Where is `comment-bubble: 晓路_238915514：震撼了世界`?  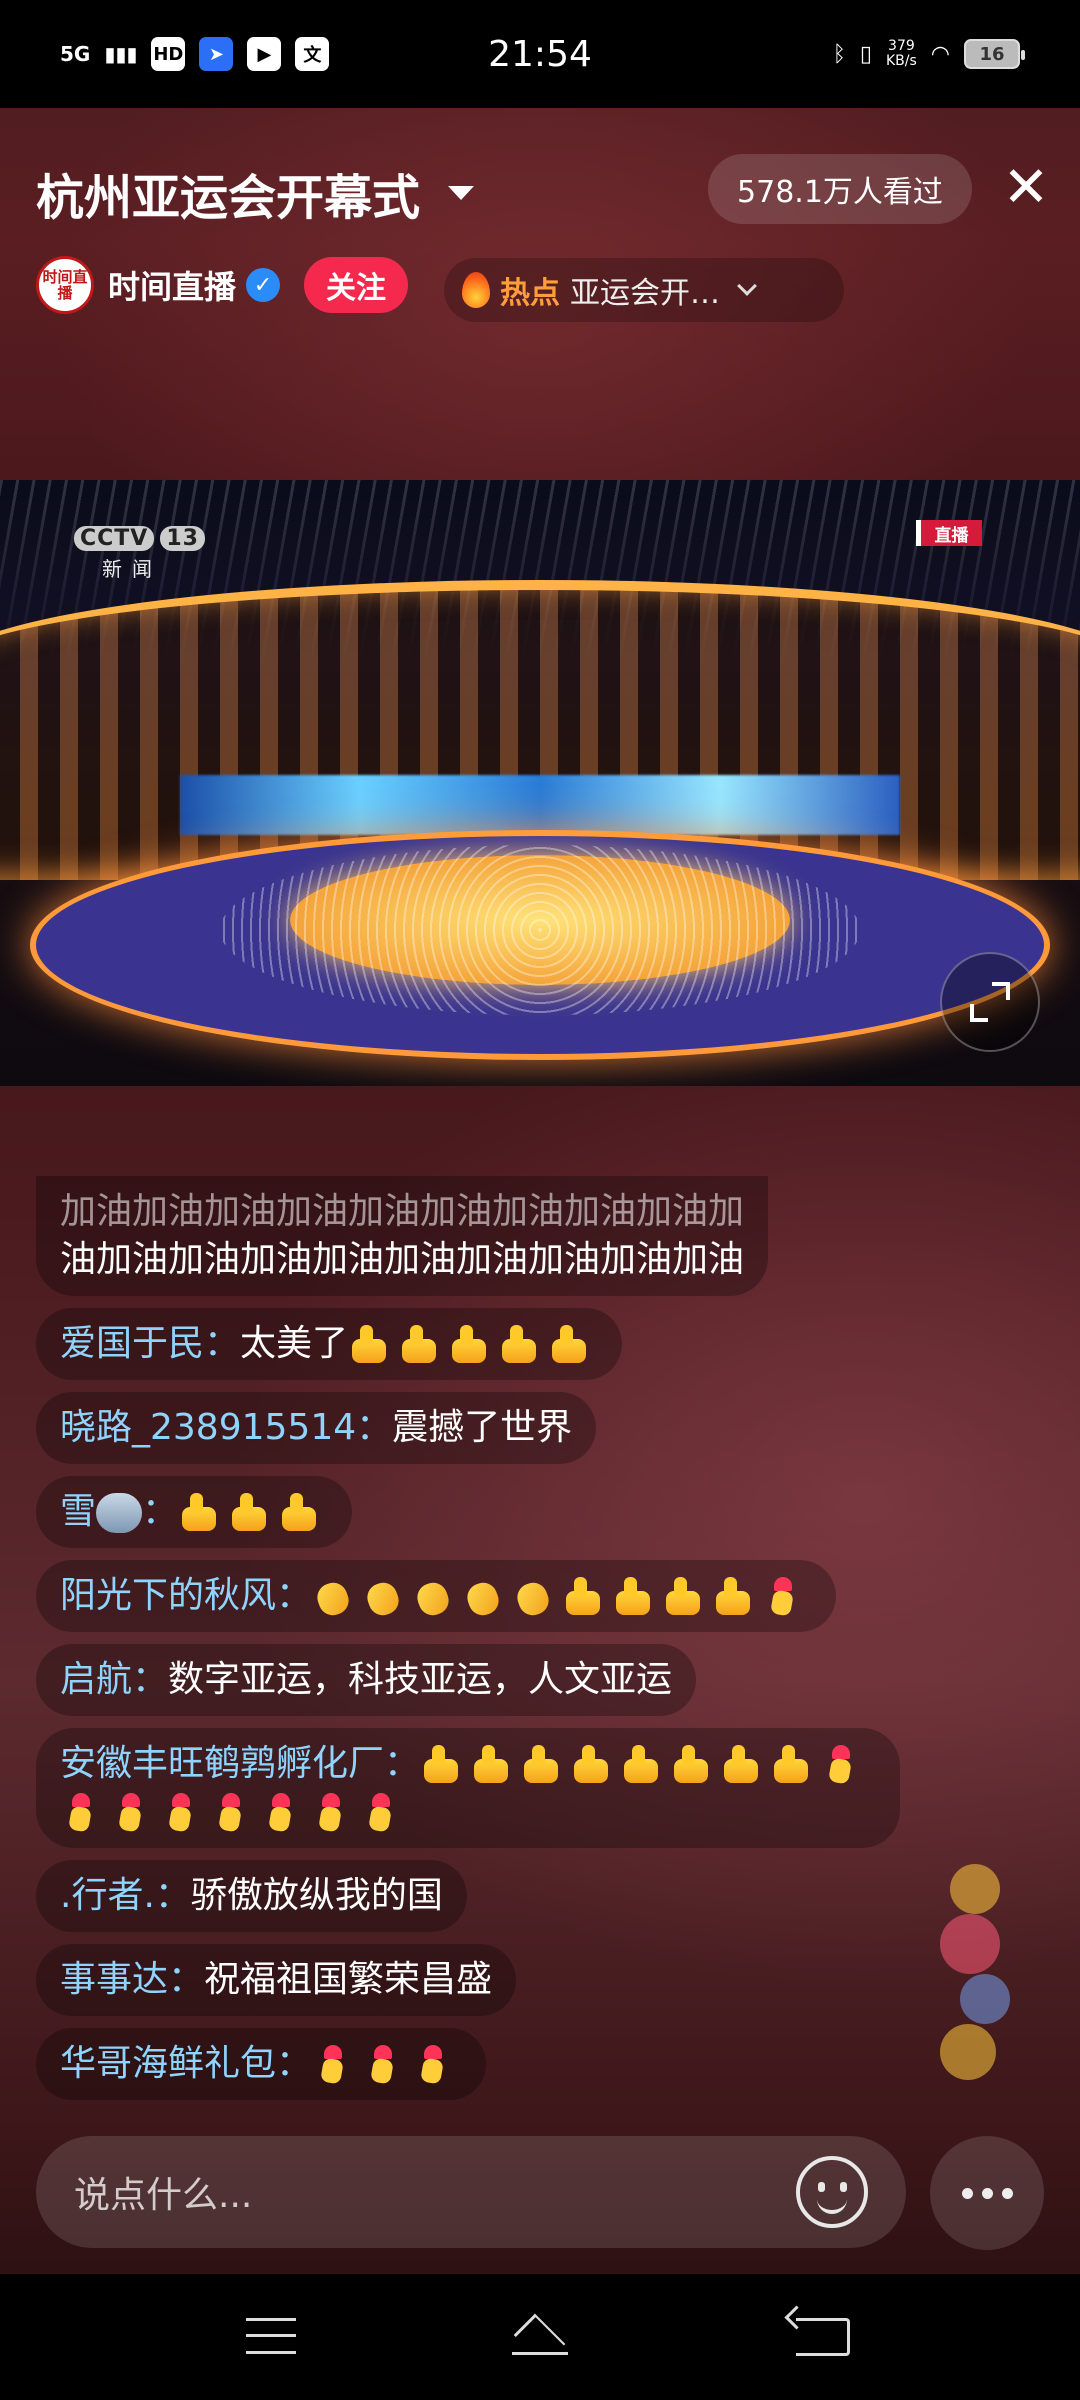 comment-bubble: 晓路_238915514：震撼了世界 is located at coordinates (316, 1428).